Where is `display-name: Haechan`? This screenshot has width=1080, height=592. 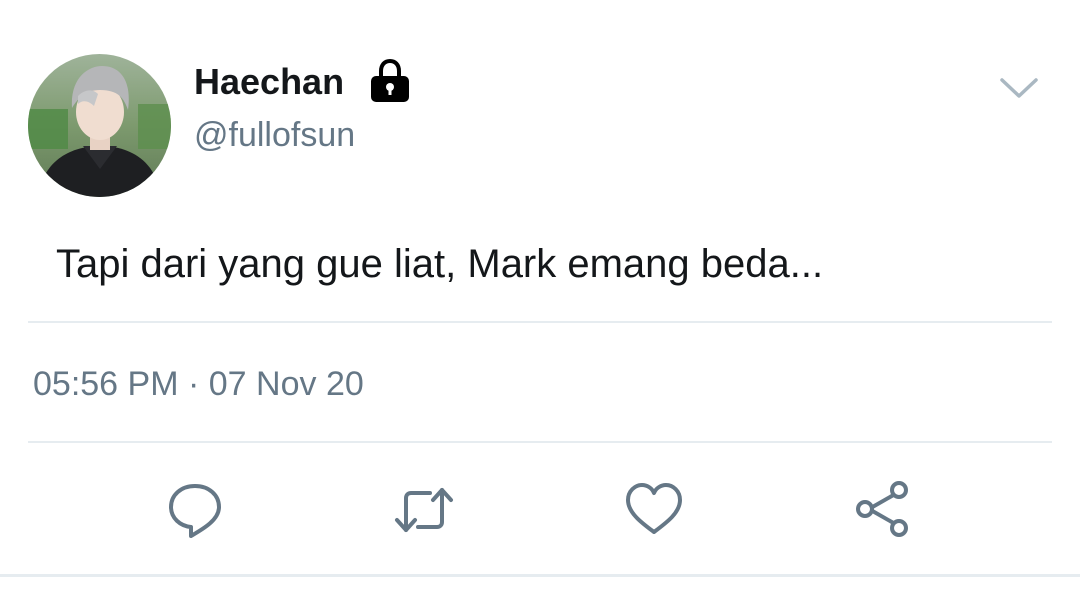
display-name: Haechan is located at coordinates (269, 82).